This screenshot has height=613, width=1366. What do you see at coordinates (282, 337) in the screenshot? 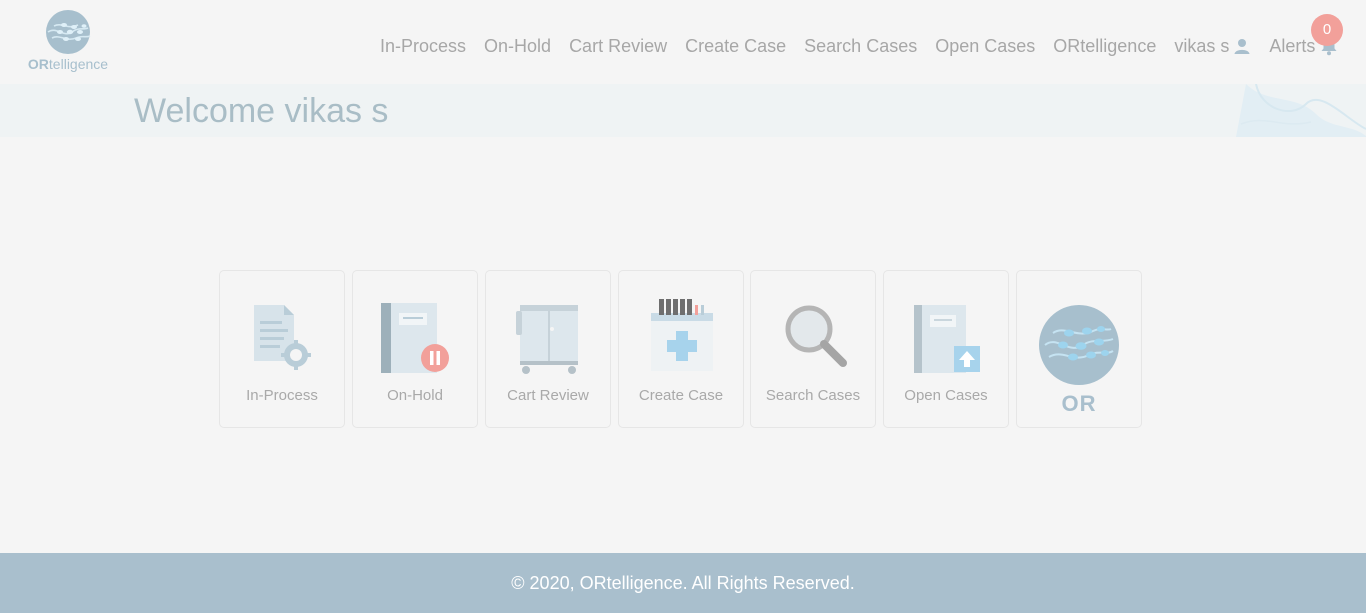
I see `document-gear-icon` at bounding box center [282, 337].